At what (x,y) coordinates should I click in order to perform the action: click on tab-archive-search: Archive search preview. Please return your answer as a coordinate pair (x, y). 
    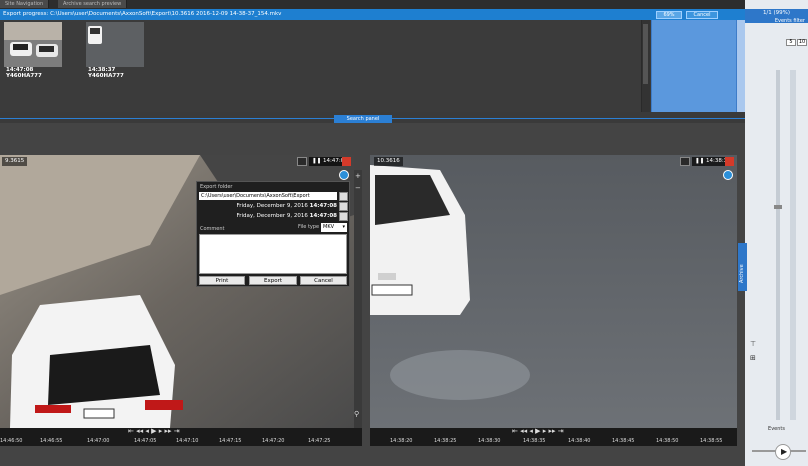
    Looking at the image, I should click on (93, 4).